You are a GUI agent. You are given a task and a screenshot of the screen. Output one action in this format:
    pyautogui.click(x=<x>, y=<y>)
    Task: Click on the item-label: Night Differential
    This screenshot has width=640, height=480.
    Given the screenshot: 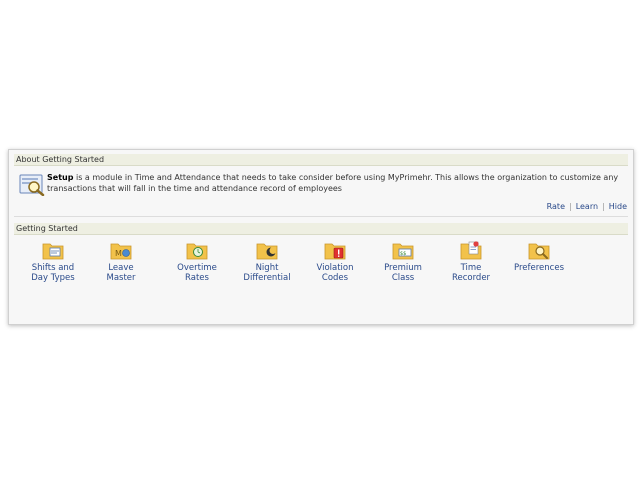 What is the action you would take?
    pyautogui.click(x=267, y=273)
    